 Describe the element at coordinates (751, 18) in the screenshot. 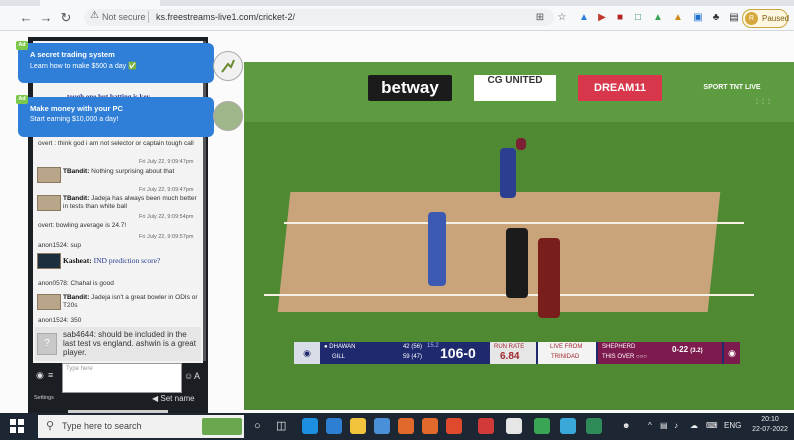

I see `avatar: R` at that location.